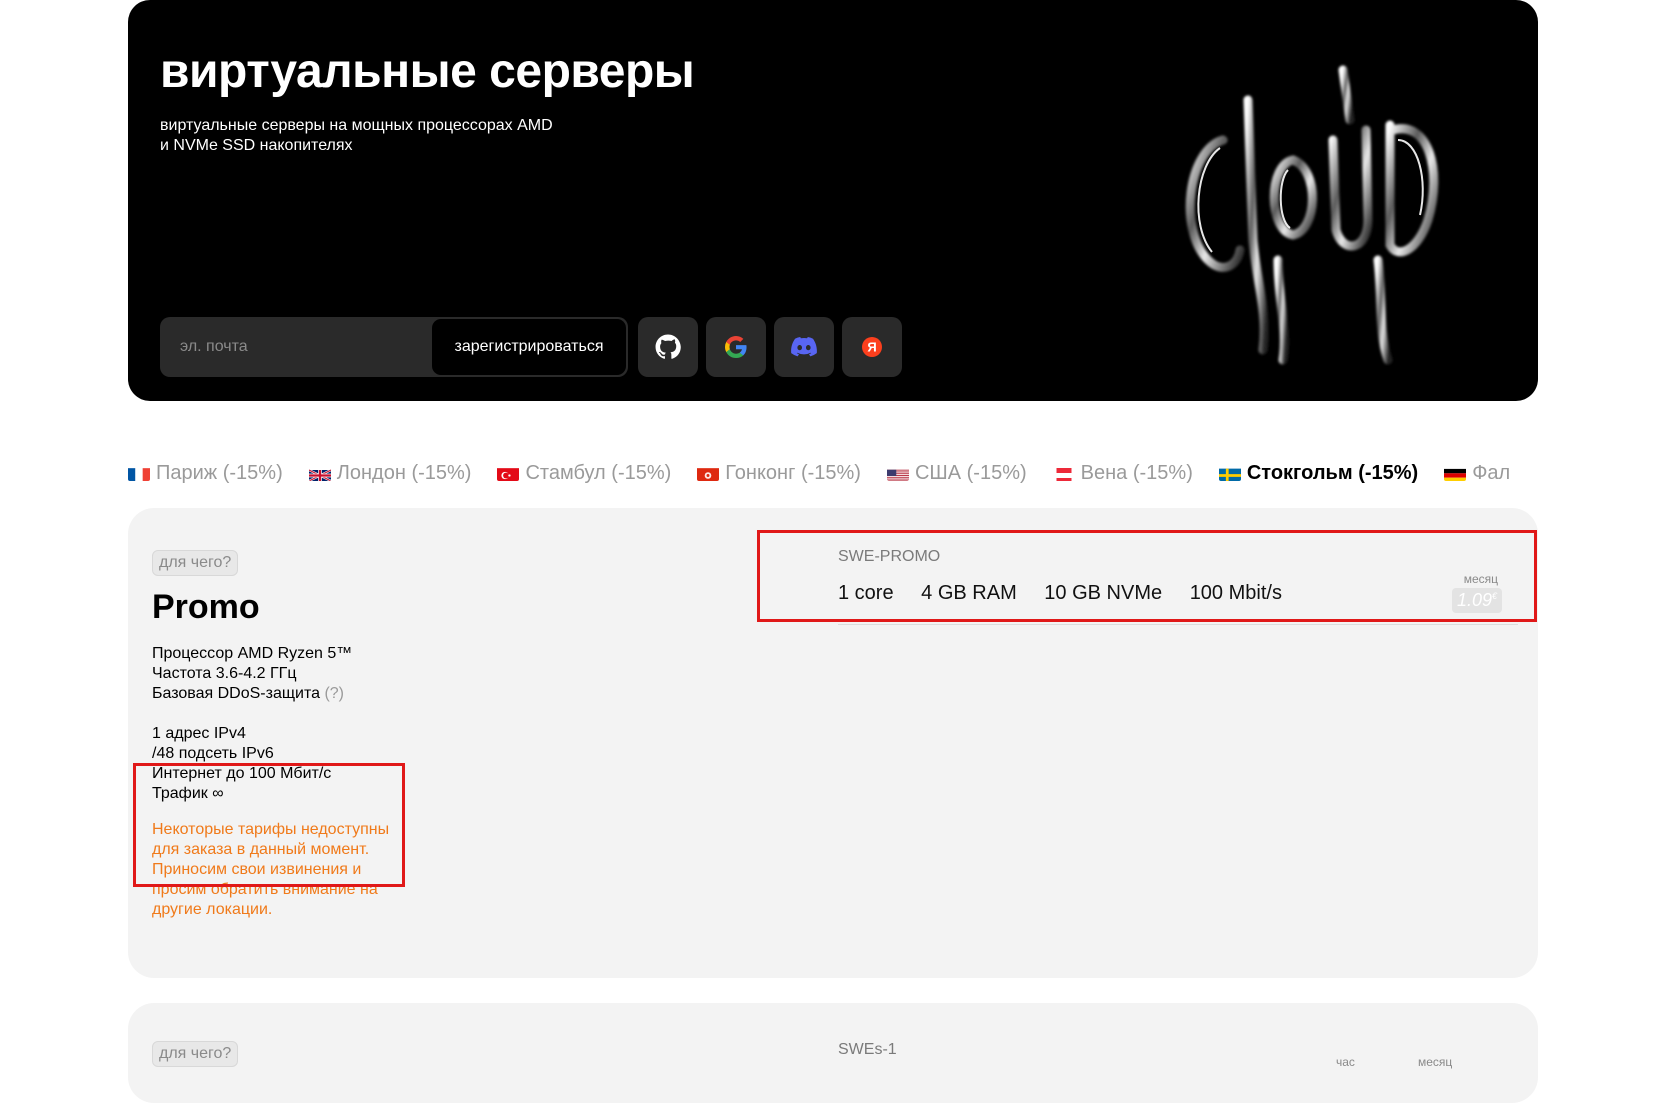 The image size is (1661, 1103). I want to click on location-tab-us: США (-15%), so click(956, 473).